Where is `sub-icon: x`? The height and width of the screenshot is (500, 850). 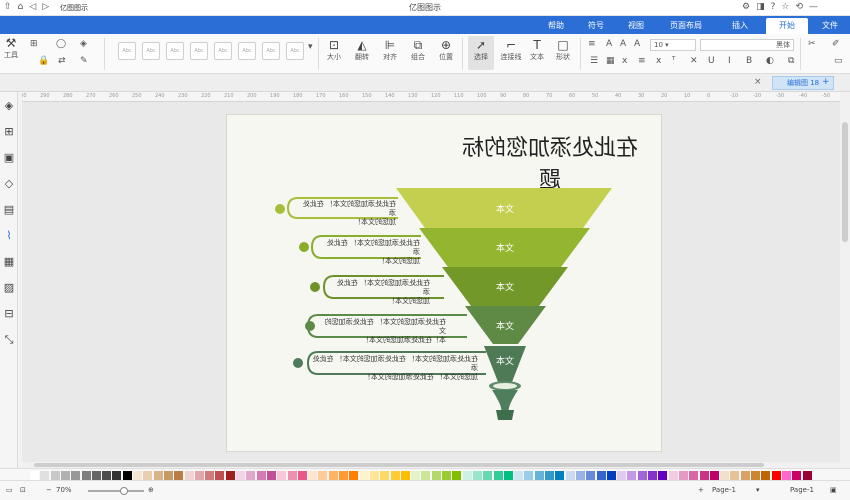 sub-icon: x is located at coordinates (624, 61).